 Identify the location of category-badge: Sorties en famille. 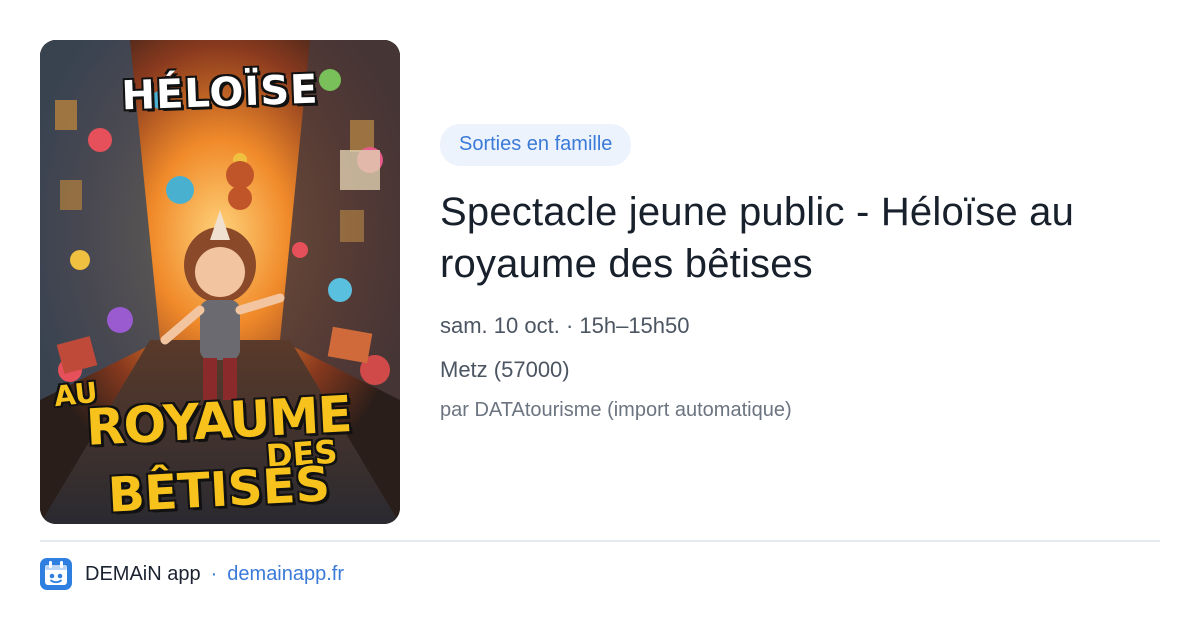
(536, 145).